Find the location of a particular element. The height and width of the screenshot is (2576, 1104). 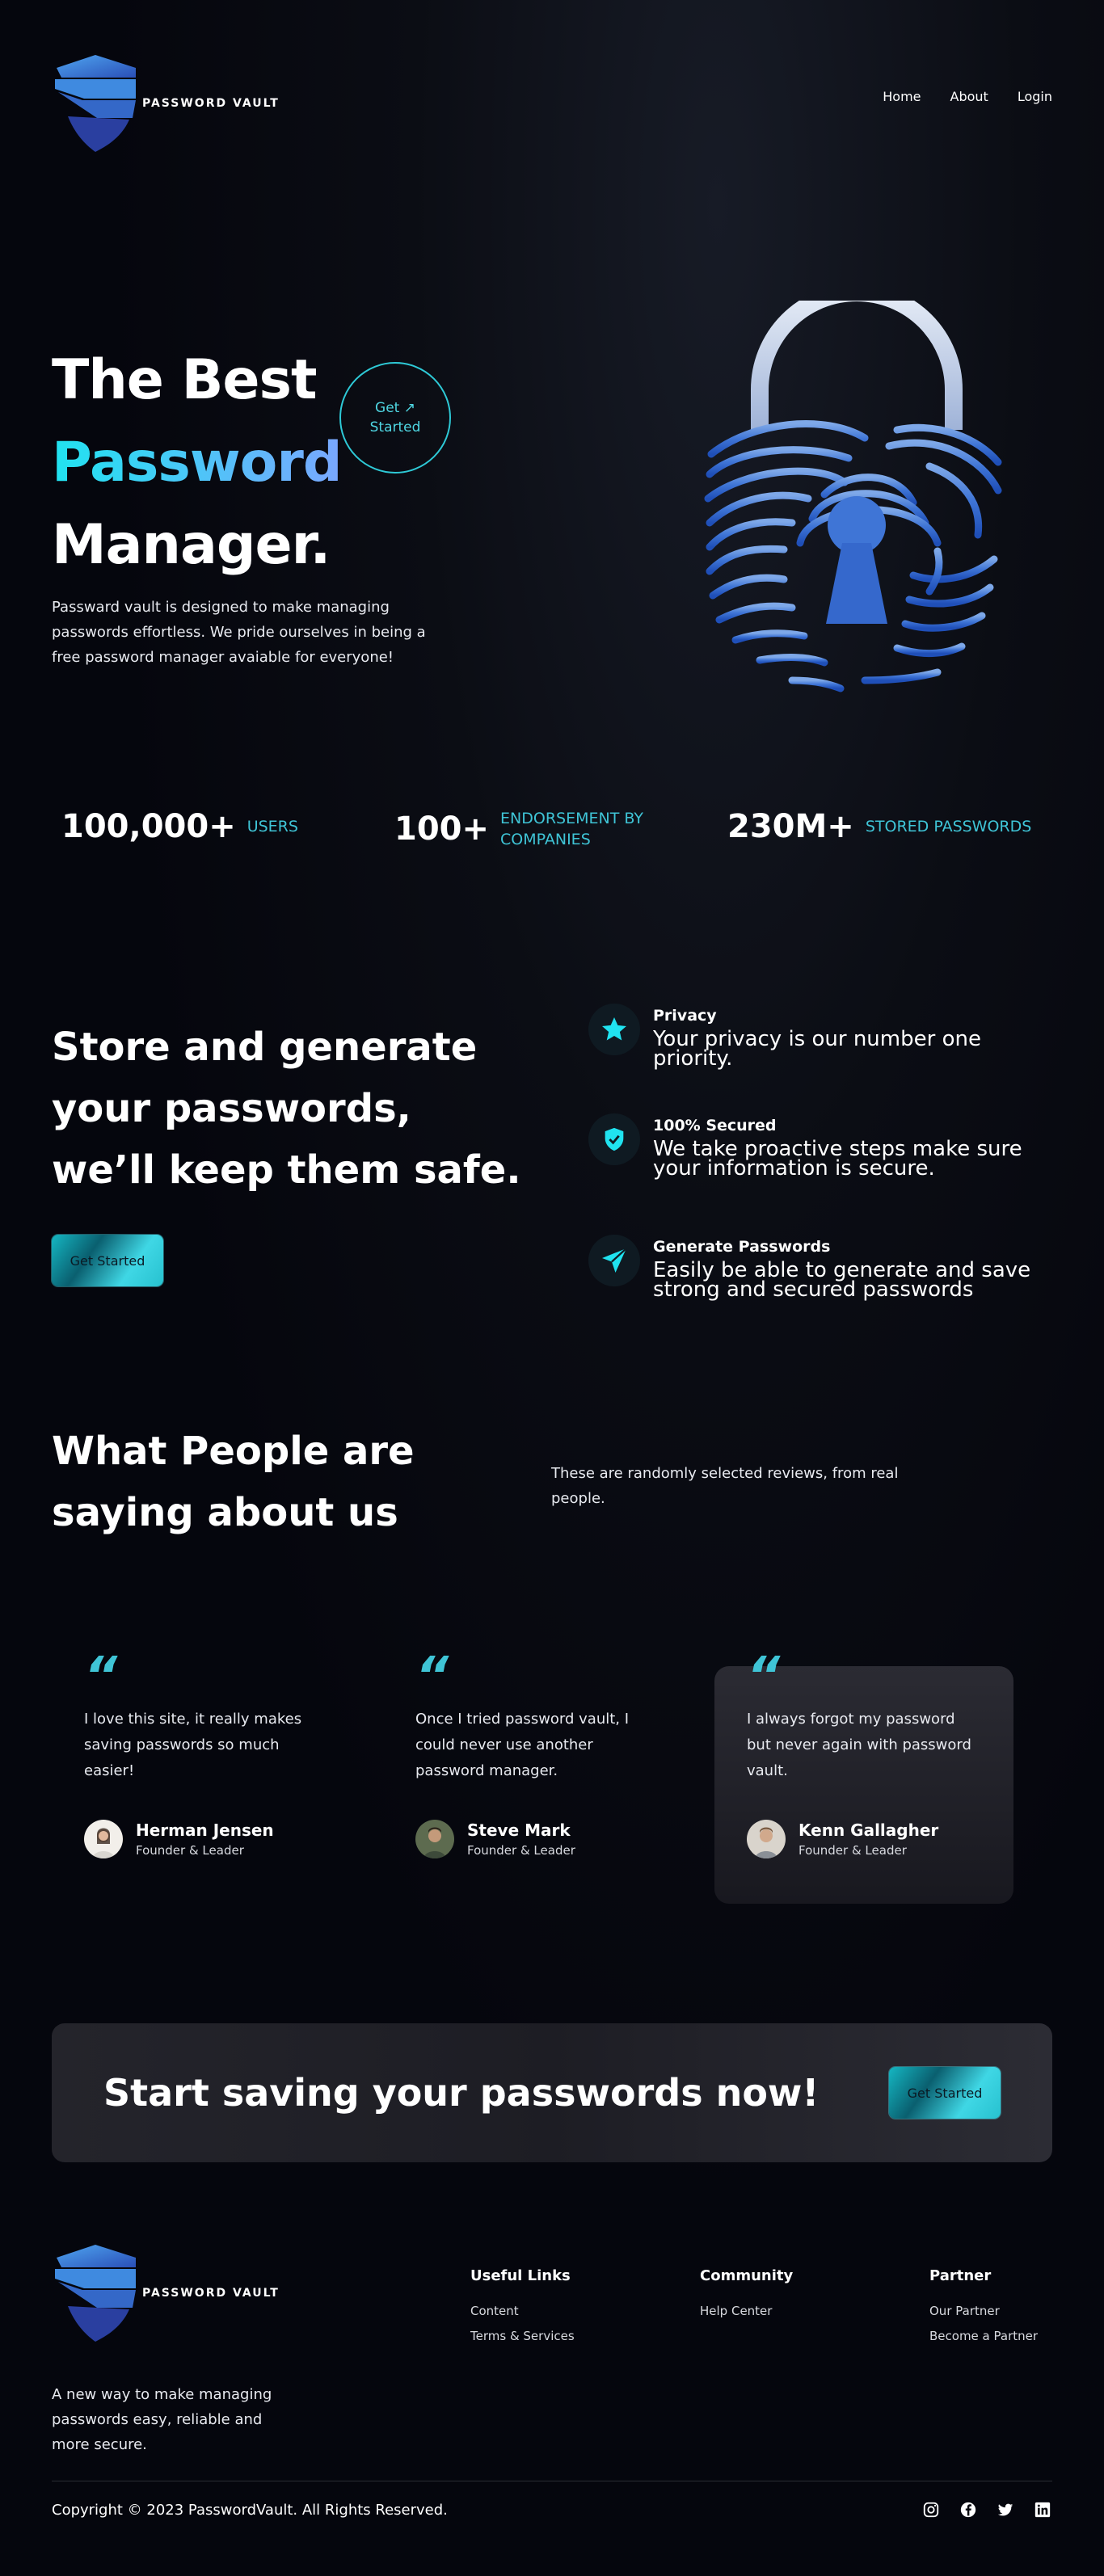

header-logo: PASSWORD VAULT is located at coordinates (169, 103).